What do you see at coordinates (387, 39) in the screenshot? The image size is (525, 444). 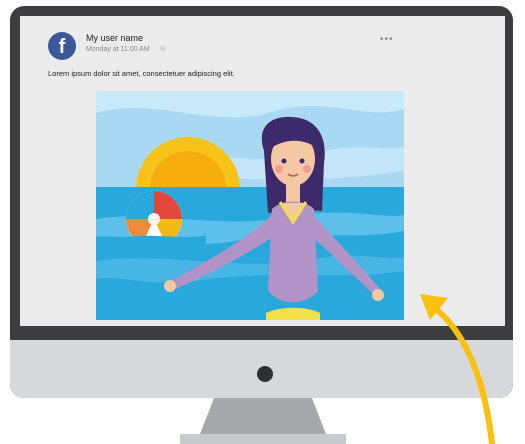 I see `more-options-button: •••` at bounding box center [387, 39].